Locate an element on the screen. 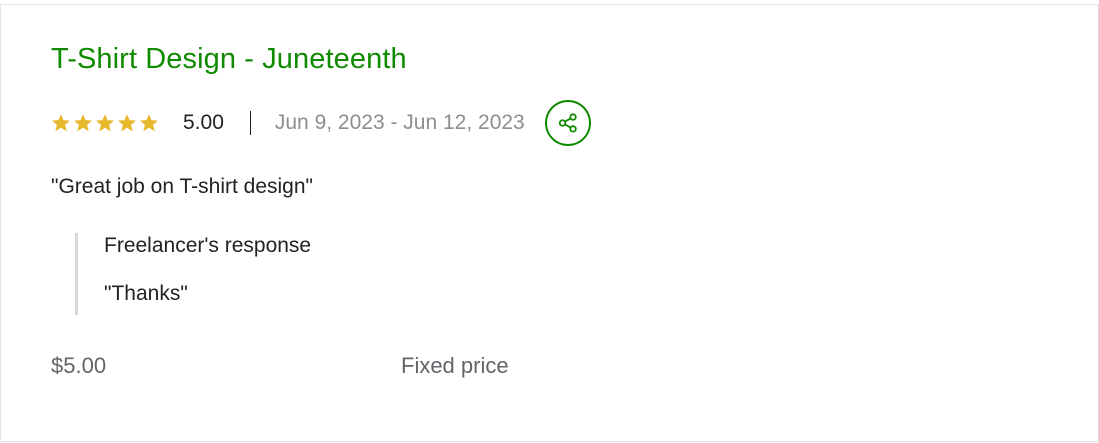 The width and height of the screenshot is (1099, 443). rating-value: 5.00 is located at coordinates (203, 122).